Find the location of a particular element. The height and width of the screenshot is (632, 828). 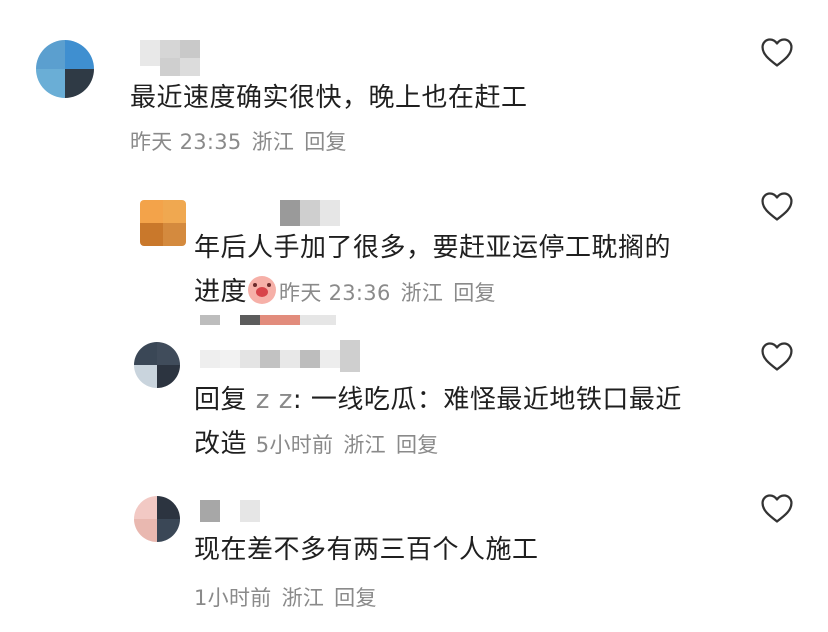

comment-time: 1小时前 is located at coordinates (233, 598).